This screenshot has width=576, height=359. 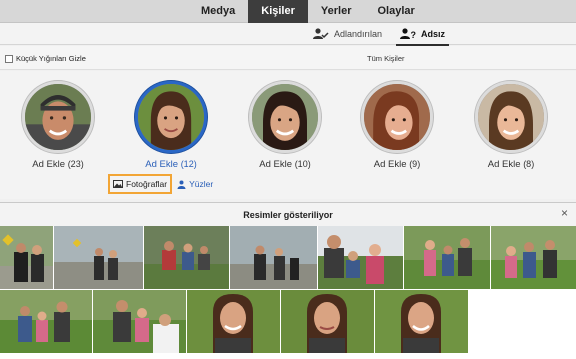 I want to click on hide-small-stacks-checkbox: Küçük Yığınları Gizle, so click(x=45, y=58).